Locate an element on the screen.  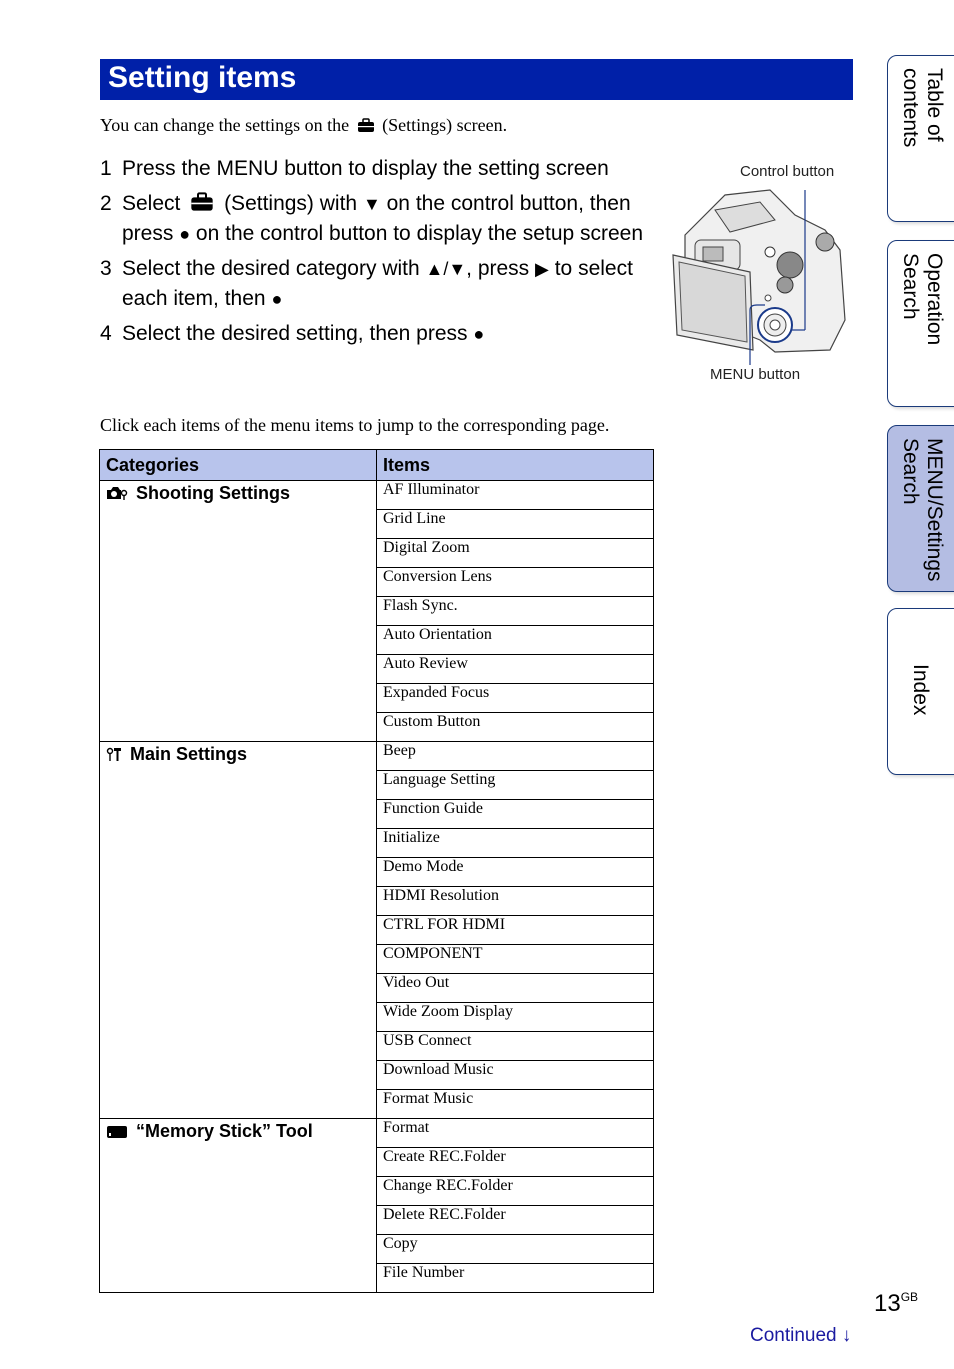
category-label: Main Settings is located at coordinates (188, 754).